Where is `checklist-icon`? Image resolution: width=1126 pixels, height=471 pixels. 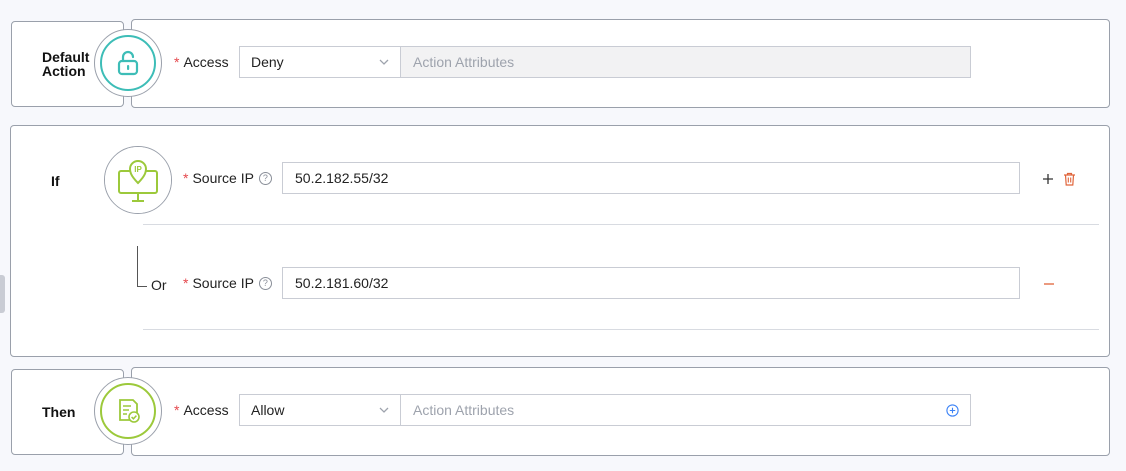 checklist-icon is located at coordinates (129, 411).